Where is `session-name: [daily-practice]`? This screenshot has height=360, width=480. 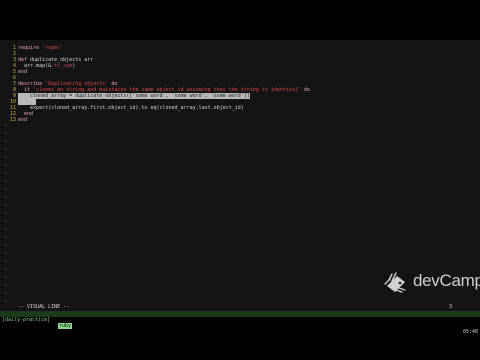 session-name: [daily-practice] is located at coordinates (28, 320).